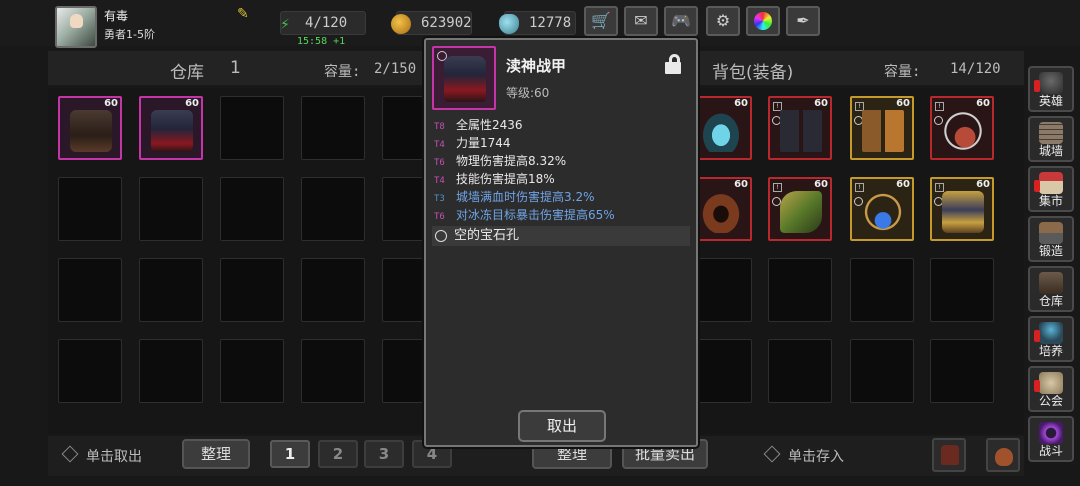 The image size is (1080, 486). Describe the element at coordinates (975, 69) in the screenshot. I see `bag-capacity: 14/120` at that location.